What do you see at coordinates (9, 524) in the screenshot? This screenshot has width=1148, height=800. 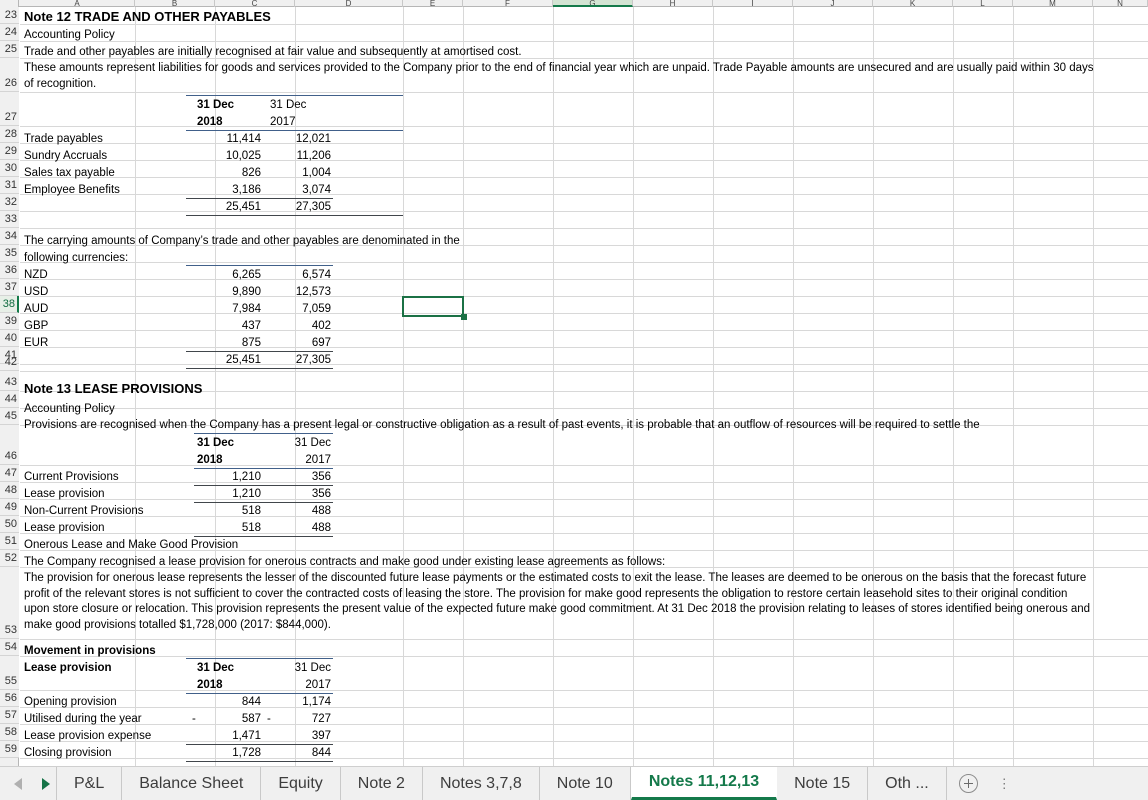 I see `row-header-50: 50` at bounding box center [9, 524].